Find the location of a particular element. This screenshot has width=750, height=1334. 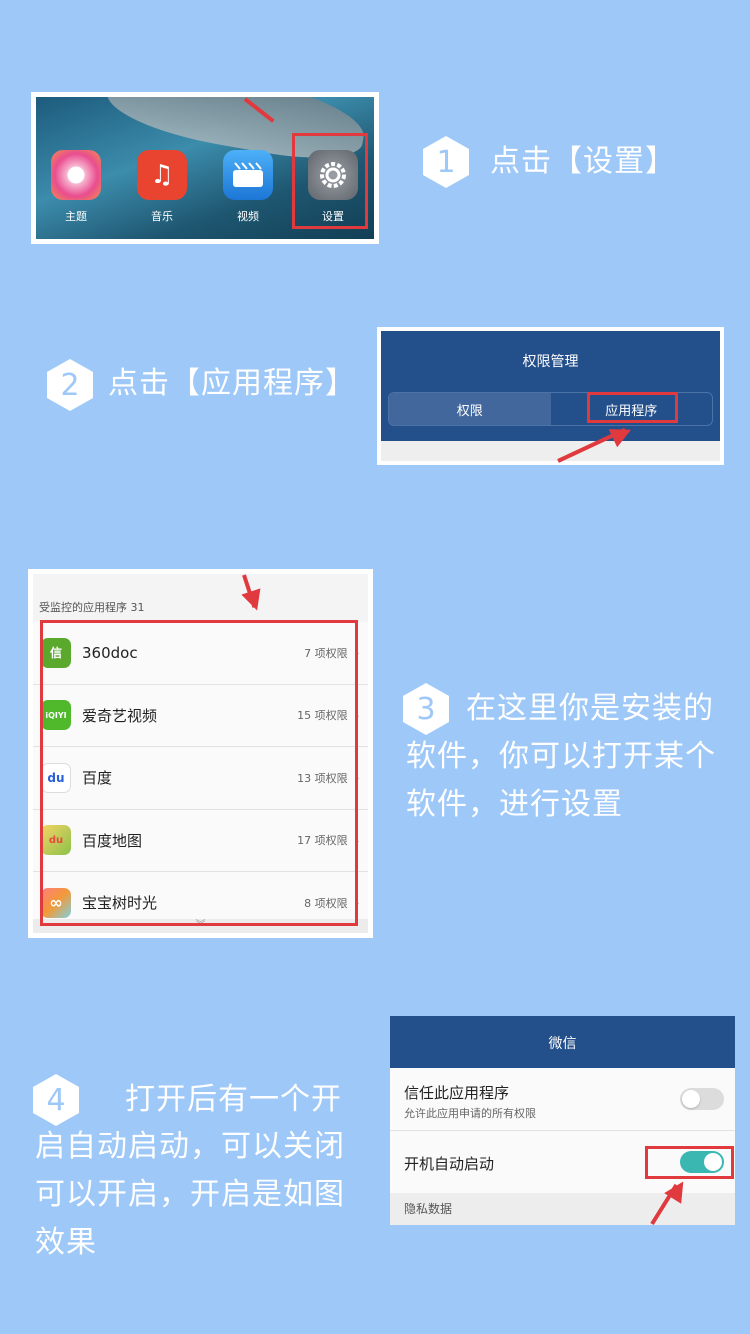

app-detail-title: 微信 is located at coordinates (562, 1042).